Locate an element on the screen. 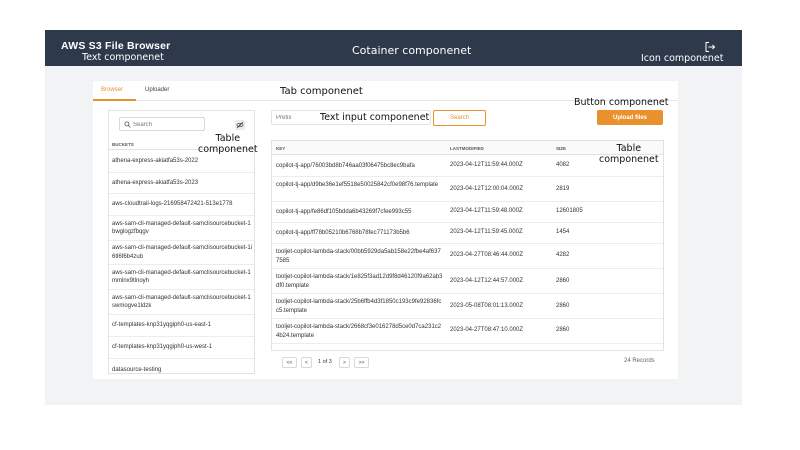 This screenshot has width=800, height=450. upload-files-button: Upload files is located at coordinates (630, 117).